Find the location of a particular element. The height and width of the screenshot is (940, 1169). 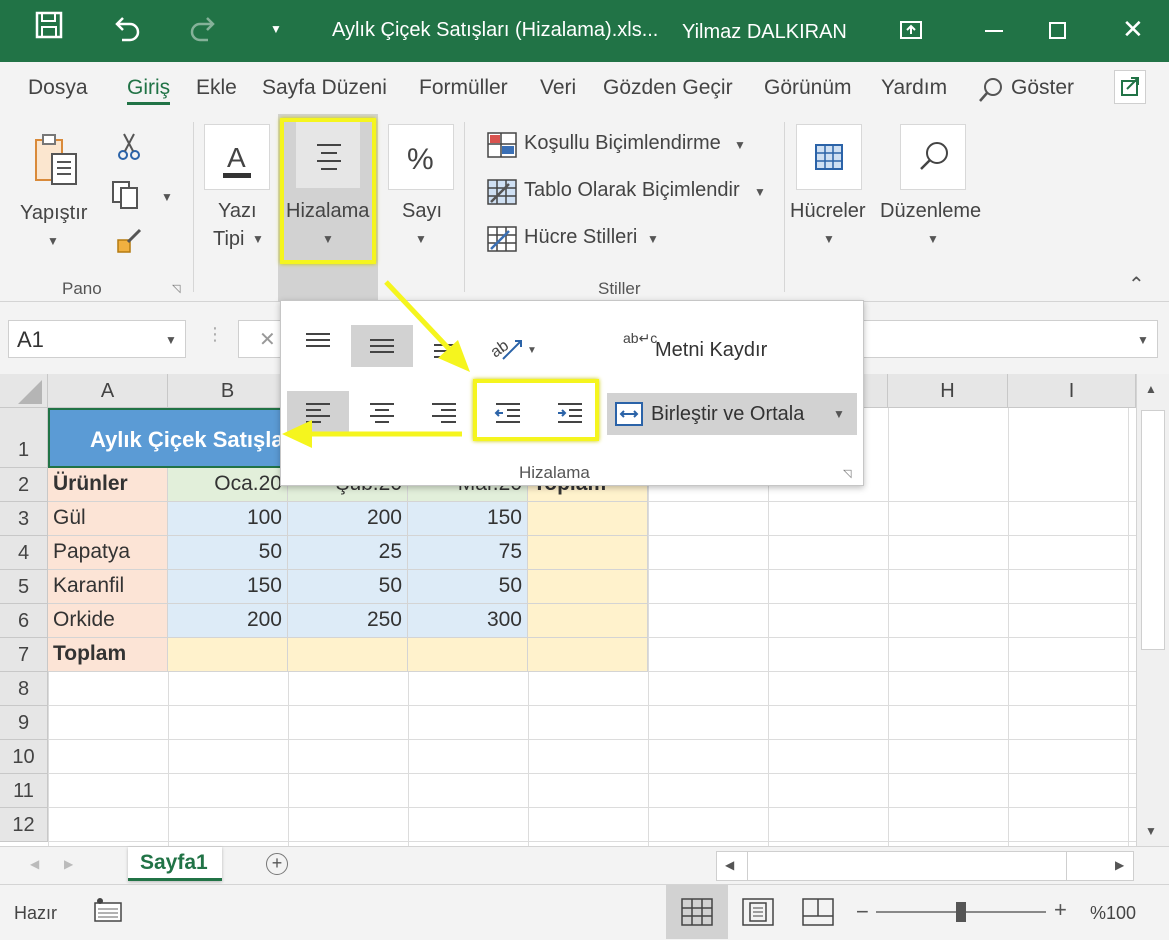

sheet-tab-label: Sayfa1 is located at coordinates (174, 862).